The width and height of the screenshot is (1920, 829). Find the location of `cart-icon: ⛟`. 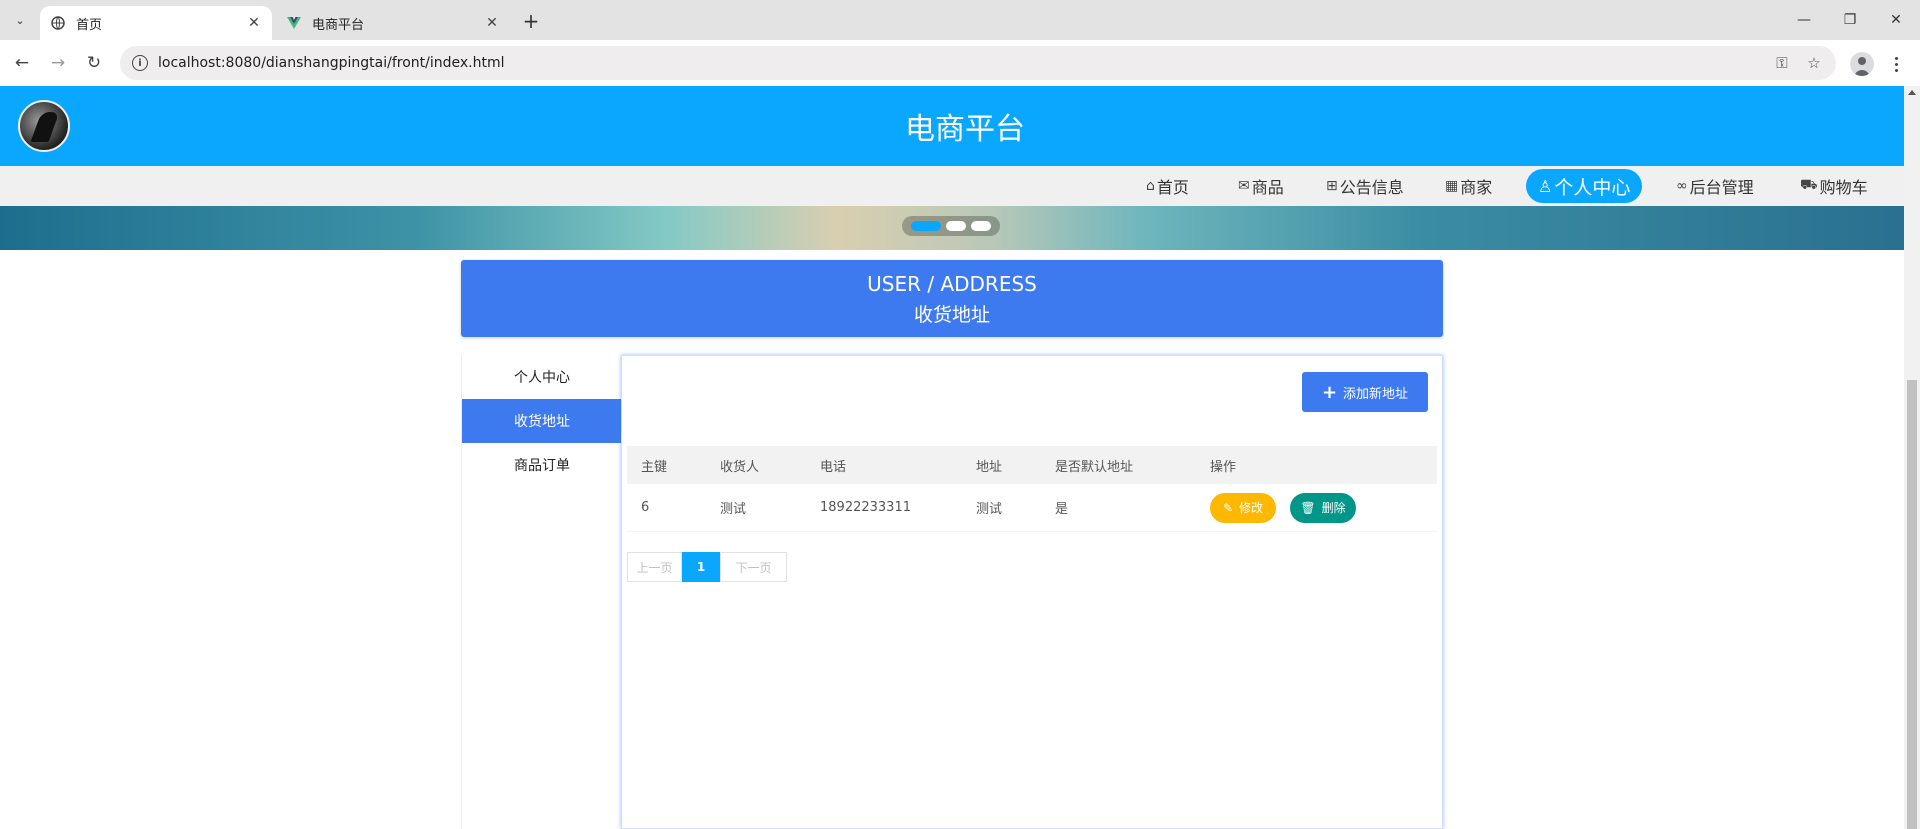

cart-icon: ⛟ is located at coordinates (1809, 185).